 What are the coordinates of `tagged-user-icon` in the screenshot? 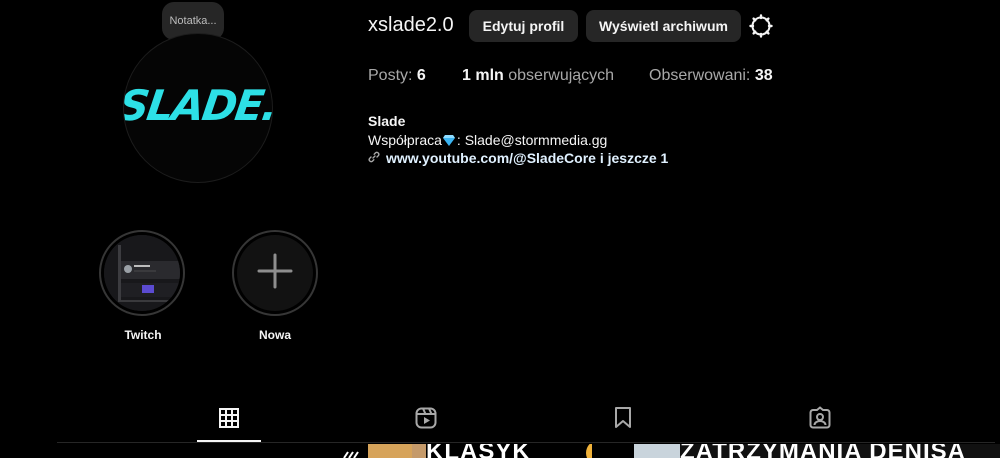 It's located at (820, 420).